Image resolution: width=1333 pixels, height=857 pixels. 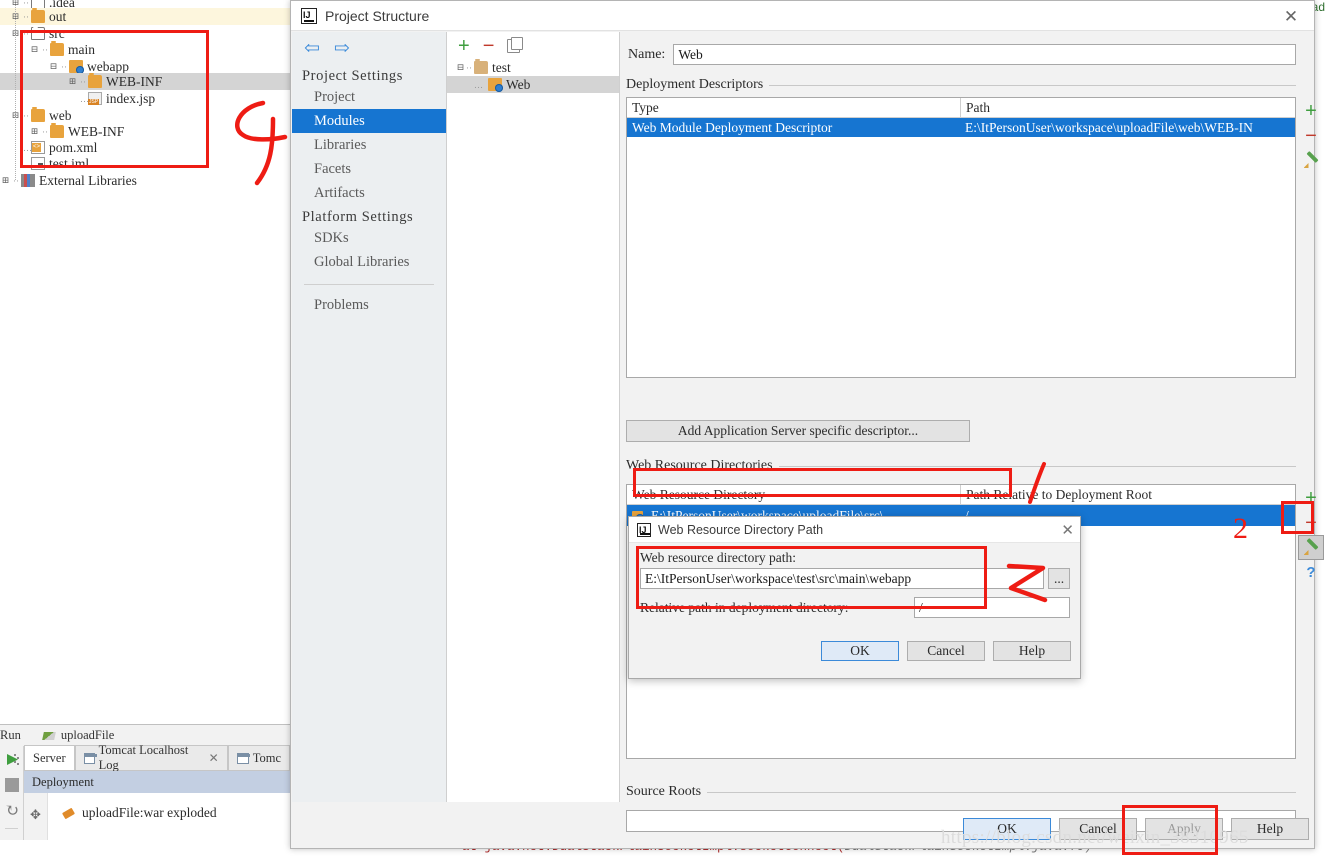 I want to click on folder-white-icon, so click(x=38, y=33).